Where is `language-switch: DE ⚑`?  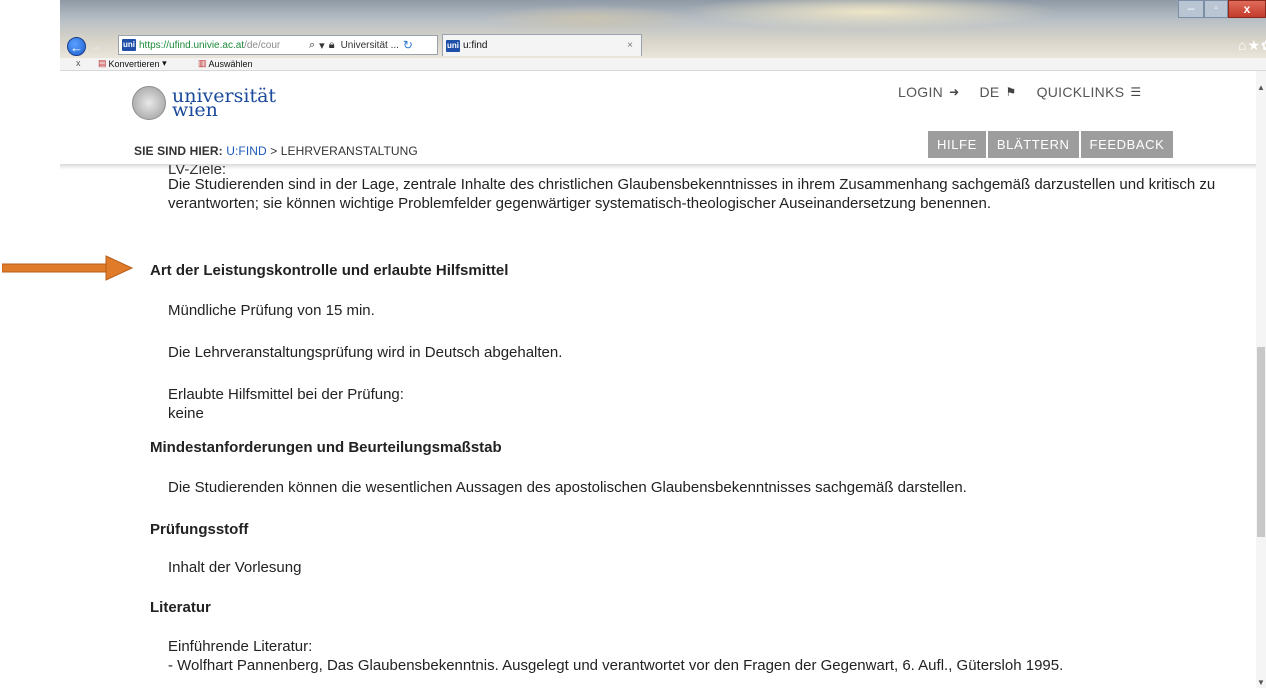 language-switch: DE ⚑ is located at coordinates (997, 92).